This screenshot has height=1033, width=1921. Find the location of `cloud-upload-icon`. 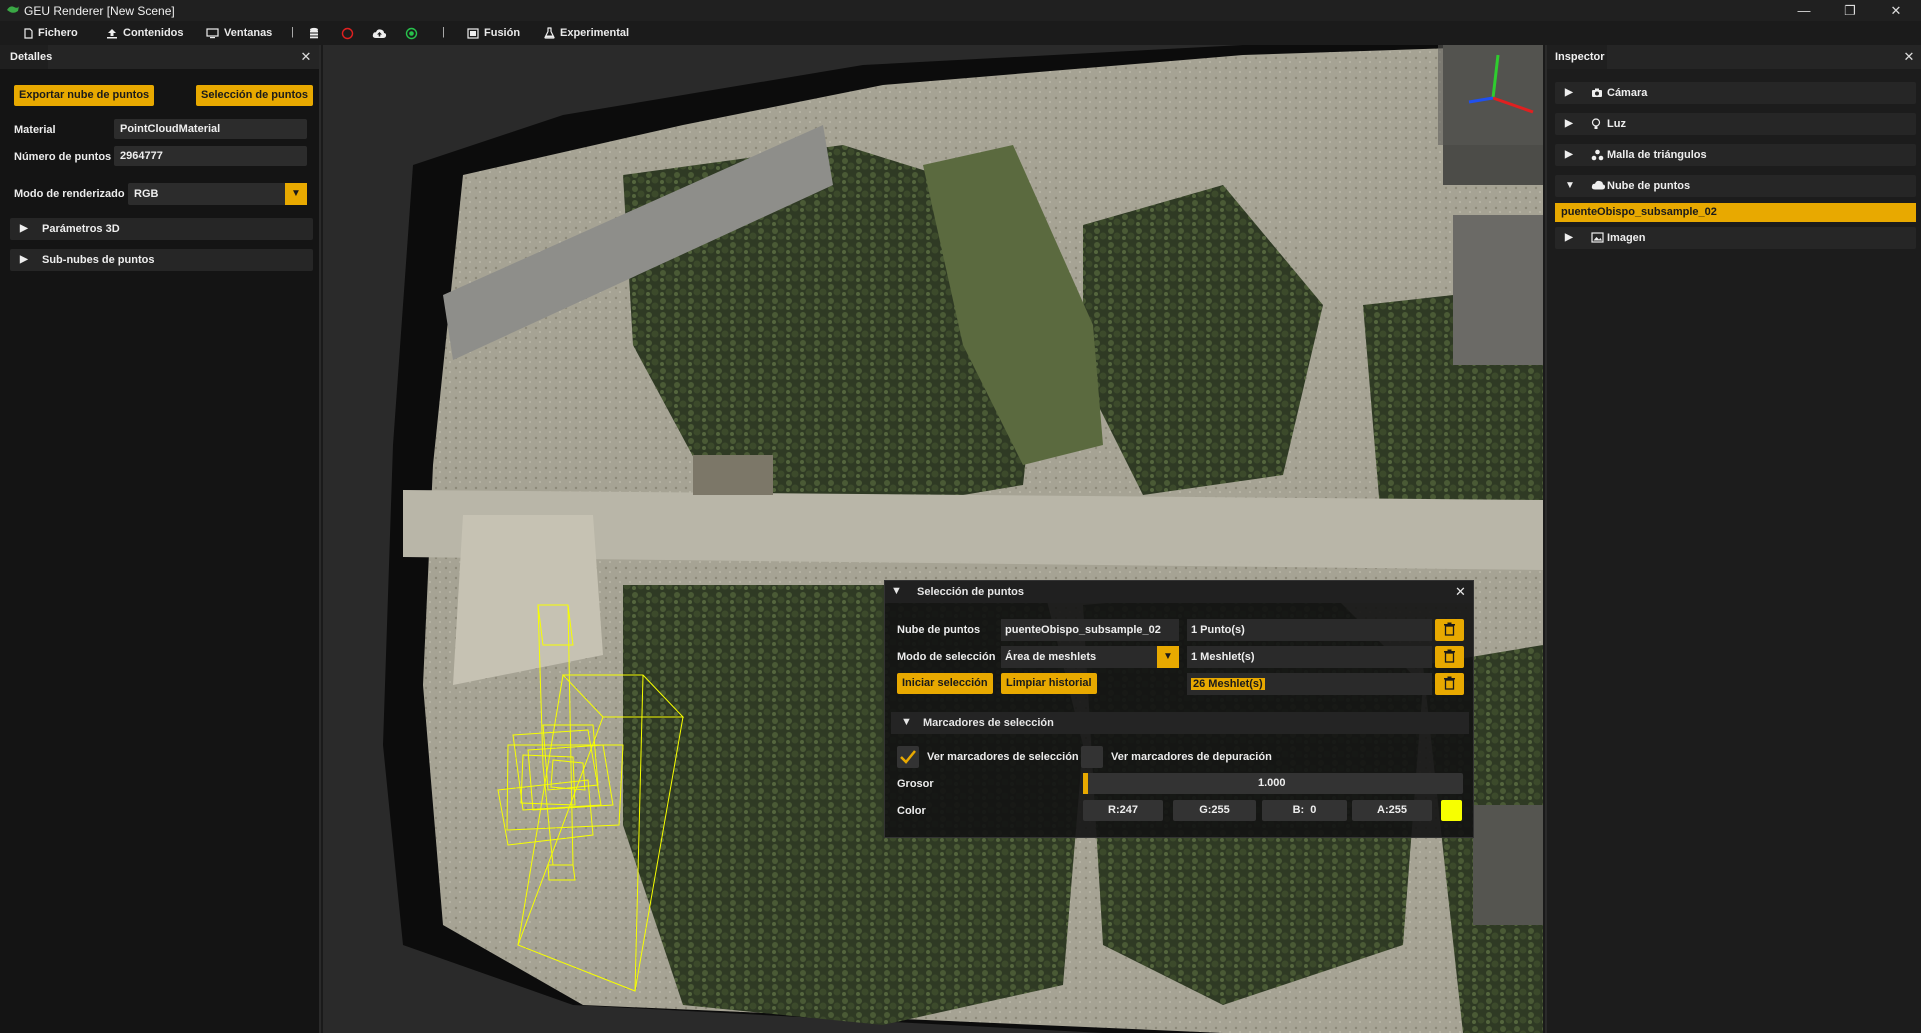

cloud-upload-icon is located at coordinates (379, 33).